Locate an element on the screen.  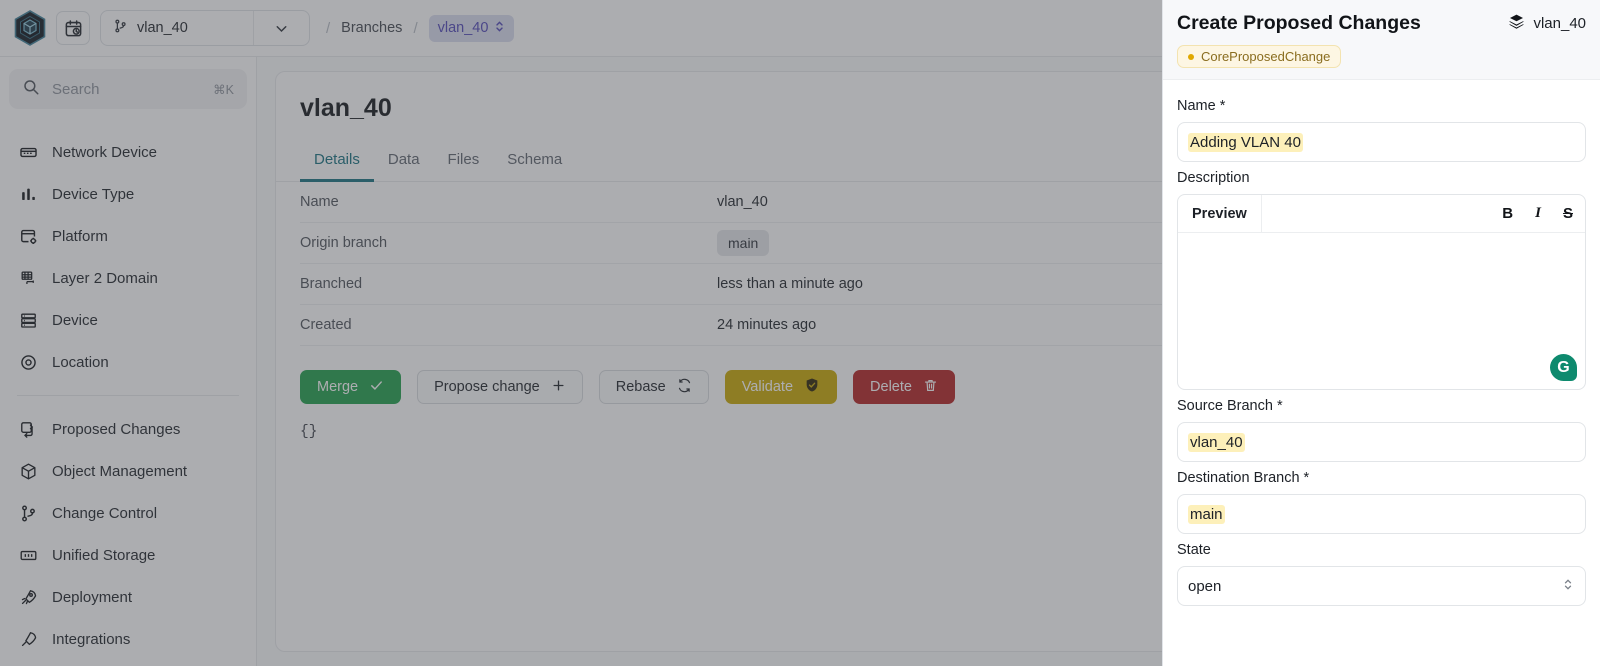
description-editor: Preview B I S G is located at coordinates (1381, 292).